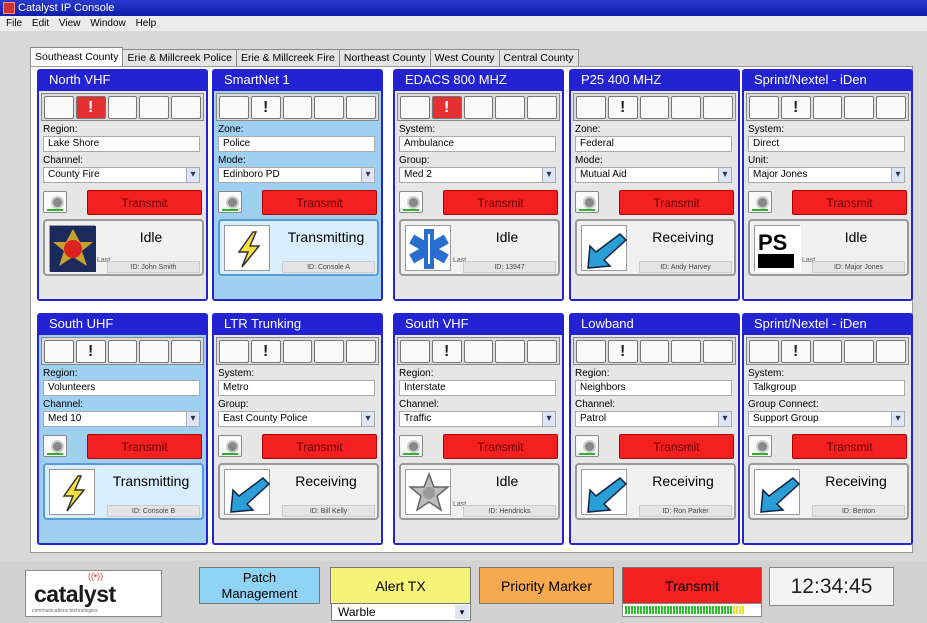 The width and height of the screenshot is (927, 623). Describe the element at coordinates (826, 175) in the screenshot. I see `field2-select: Major Jones` at that location.